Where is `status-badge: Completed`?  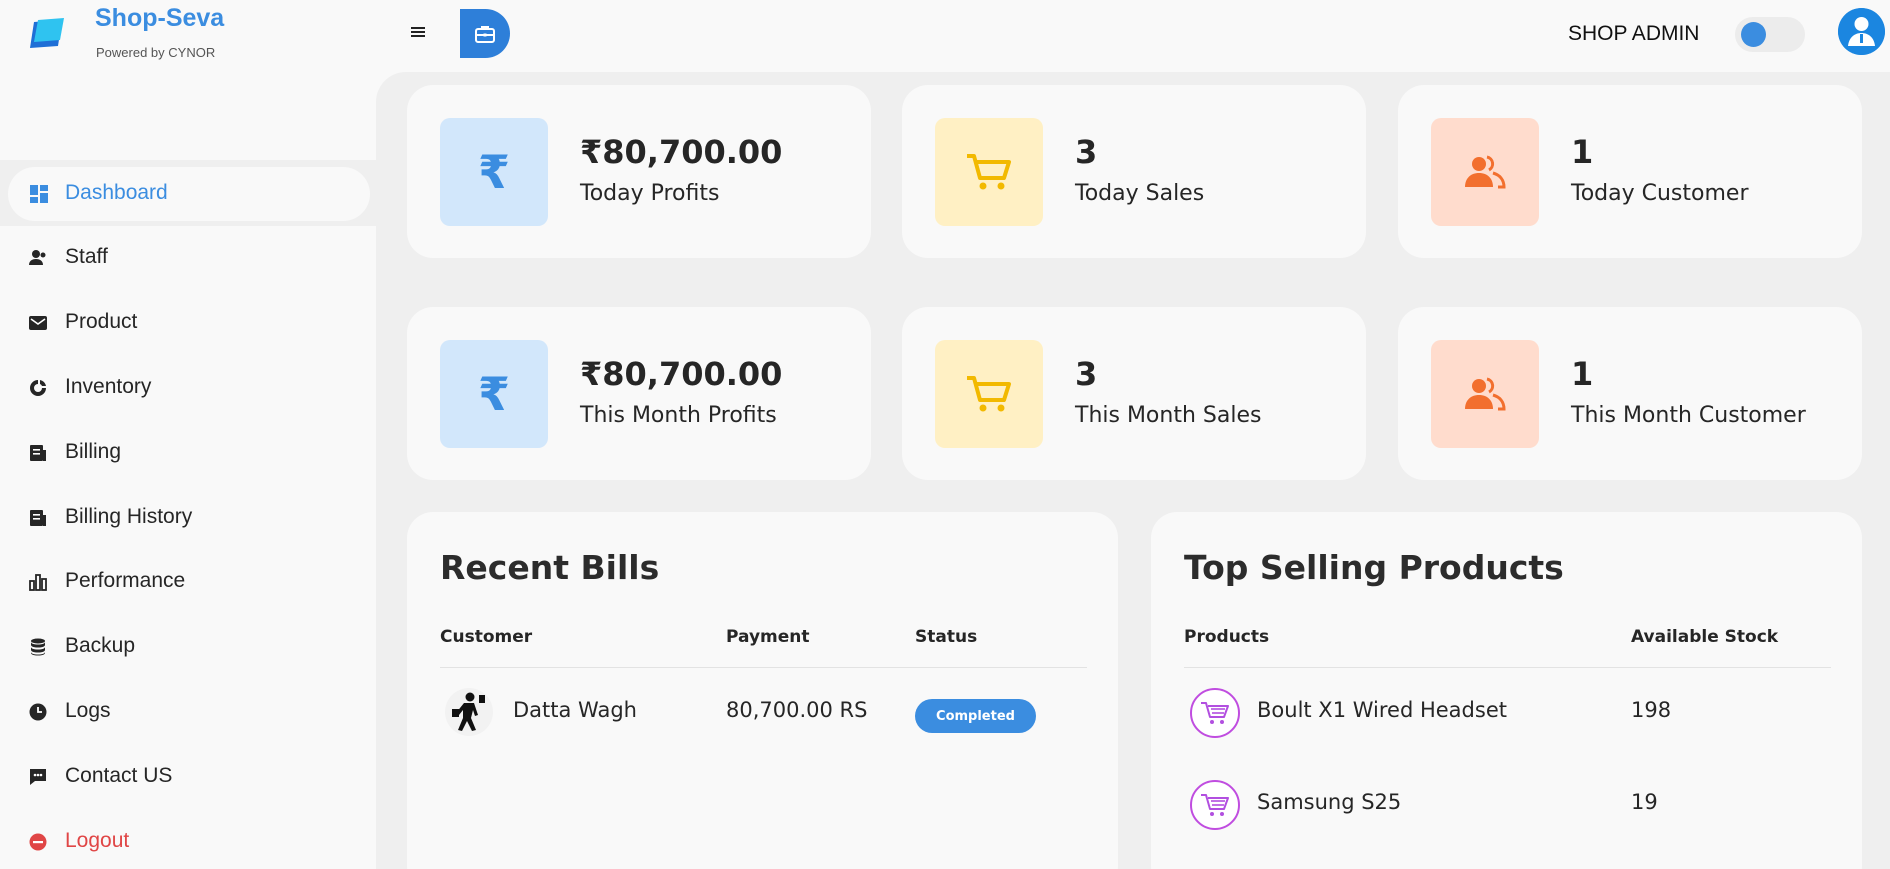 status-badge: Completed is located at coordinates (975, 716).